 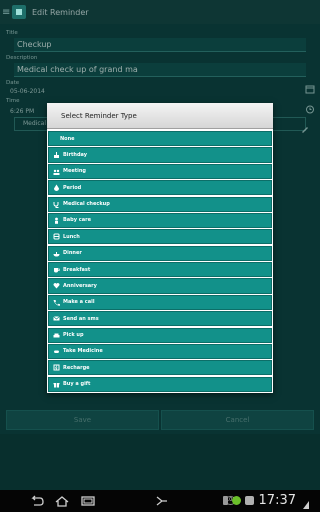 I want to click on reminder-type-option-anniversary: Anniversary, so click(x=160, y=286).